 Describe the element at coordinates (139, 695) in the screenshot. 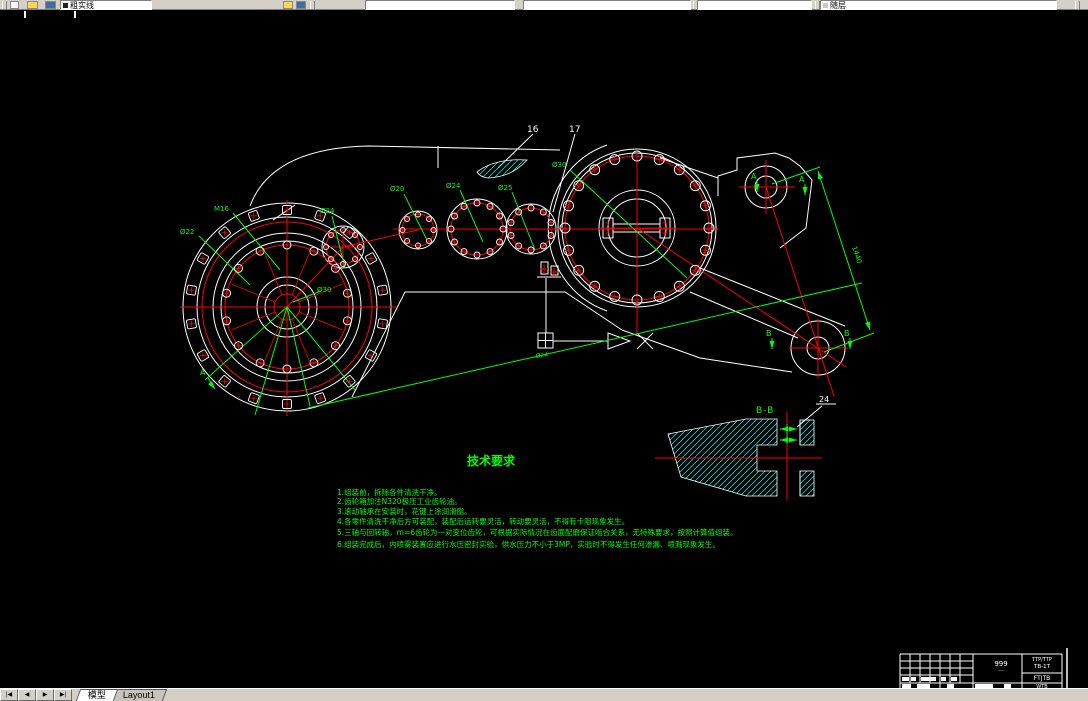

I see `tab-layout1: Layout1` at that location.